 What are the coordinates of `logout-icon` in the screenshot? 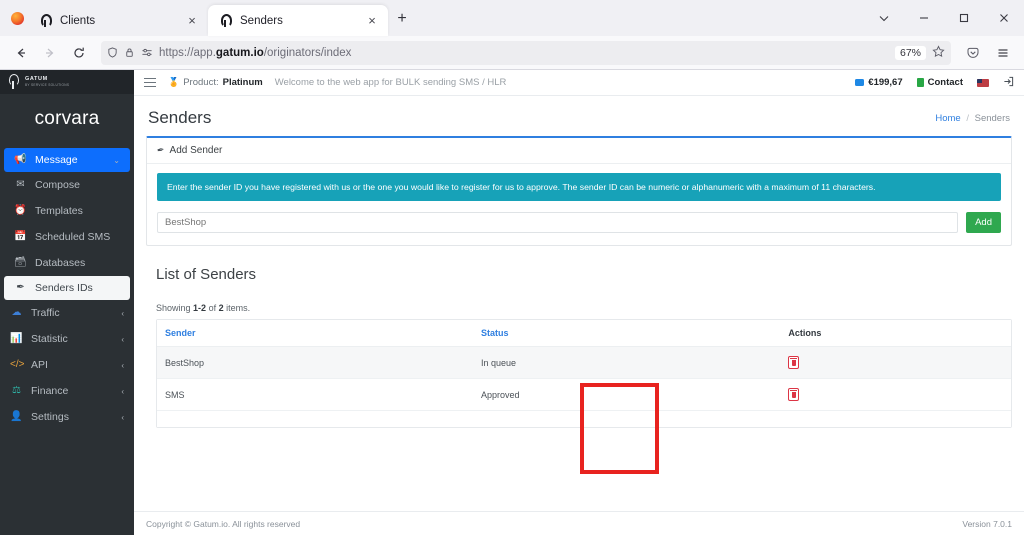 It's located at (1008, 83).